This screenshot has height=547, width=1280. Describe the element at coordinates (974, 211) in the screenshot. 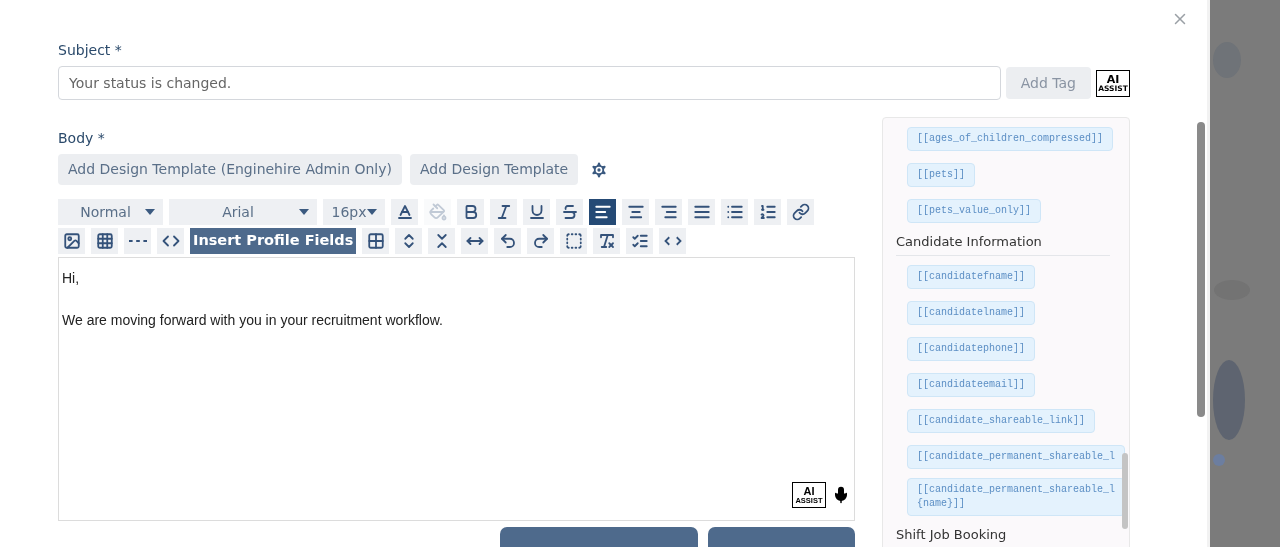

I see `field-tag: [[pets_value_only]]` at that location.